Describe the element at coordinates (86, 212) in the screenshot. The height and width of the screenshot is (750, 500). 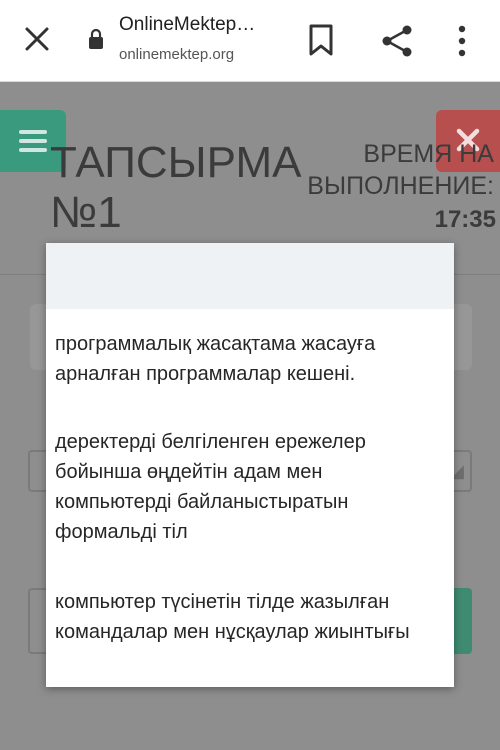
I see `task-number: №1` at that location.